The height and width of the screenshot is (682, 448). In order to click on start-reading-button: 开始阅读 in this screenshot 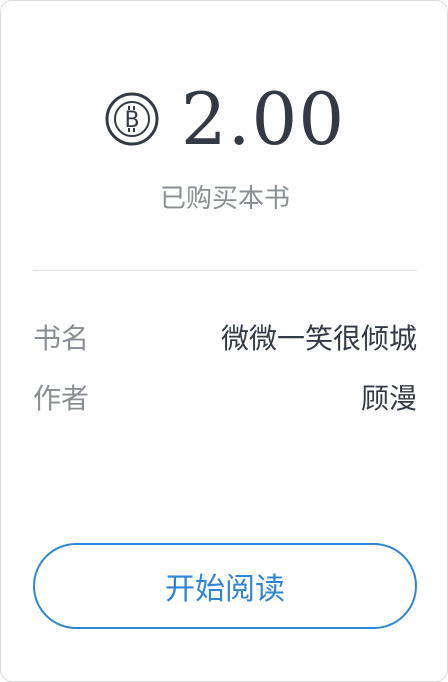, I will do `click(225, 586)`.